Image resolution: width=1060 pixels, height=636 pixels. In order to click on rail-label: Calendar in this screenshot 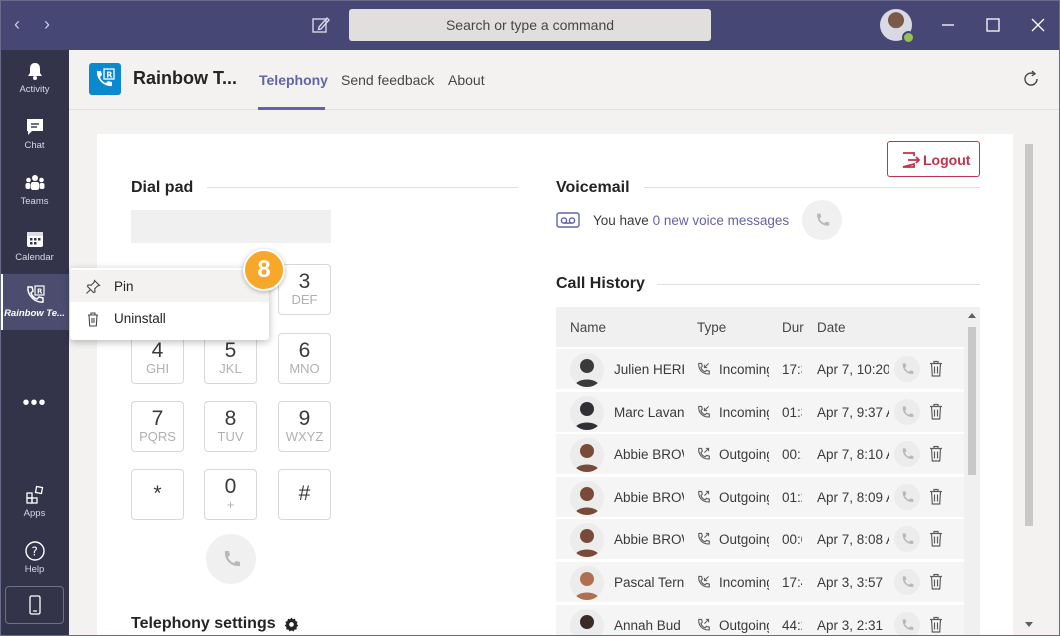, I will do `click(34, 257)`.